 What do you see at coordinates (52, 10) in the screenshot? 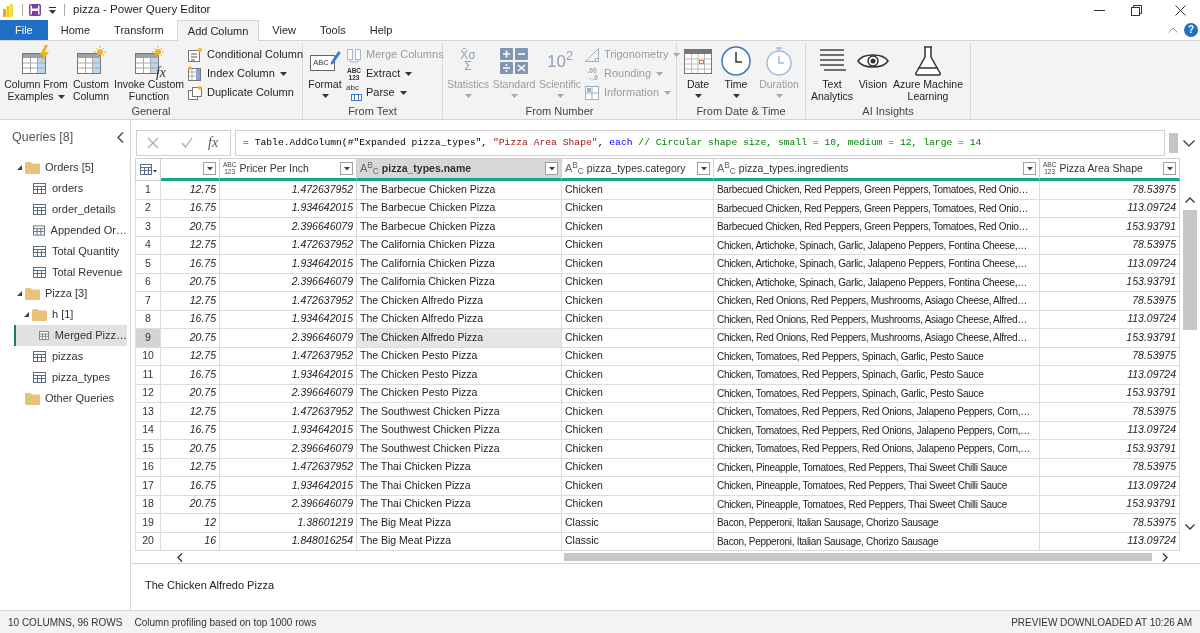
I see `customize-caret-icon` at bounding box center [52, 10].